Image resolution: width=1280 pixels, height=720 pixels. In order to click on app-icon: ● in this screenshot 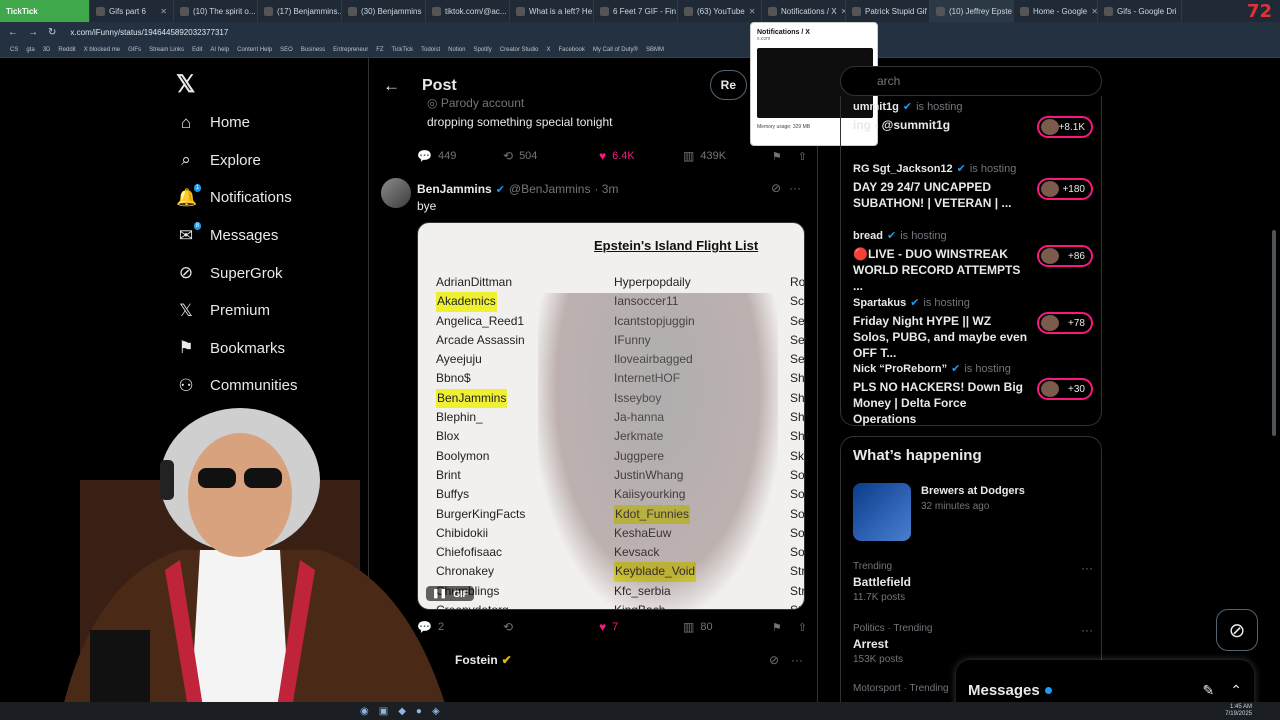, I will do `click(419, 711)`.